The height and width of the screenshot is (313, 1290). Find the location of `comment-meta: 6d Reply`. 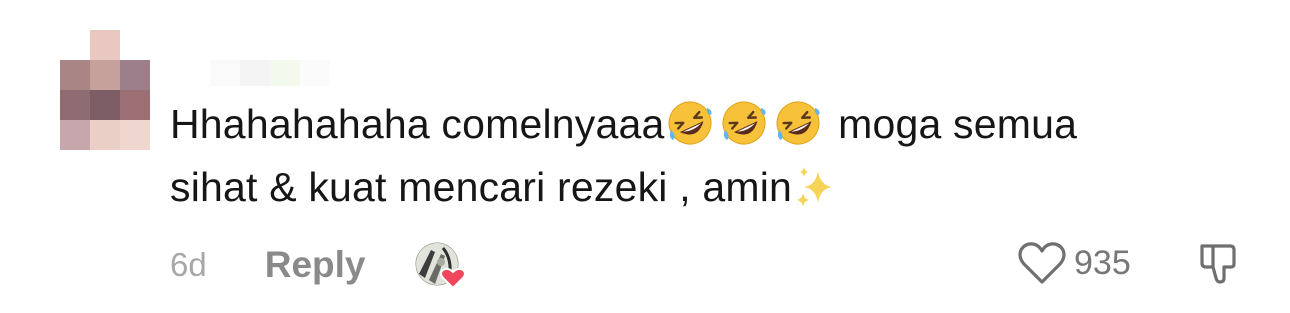

comment-meta: 6d Reply is located at coordinates (319, 265).